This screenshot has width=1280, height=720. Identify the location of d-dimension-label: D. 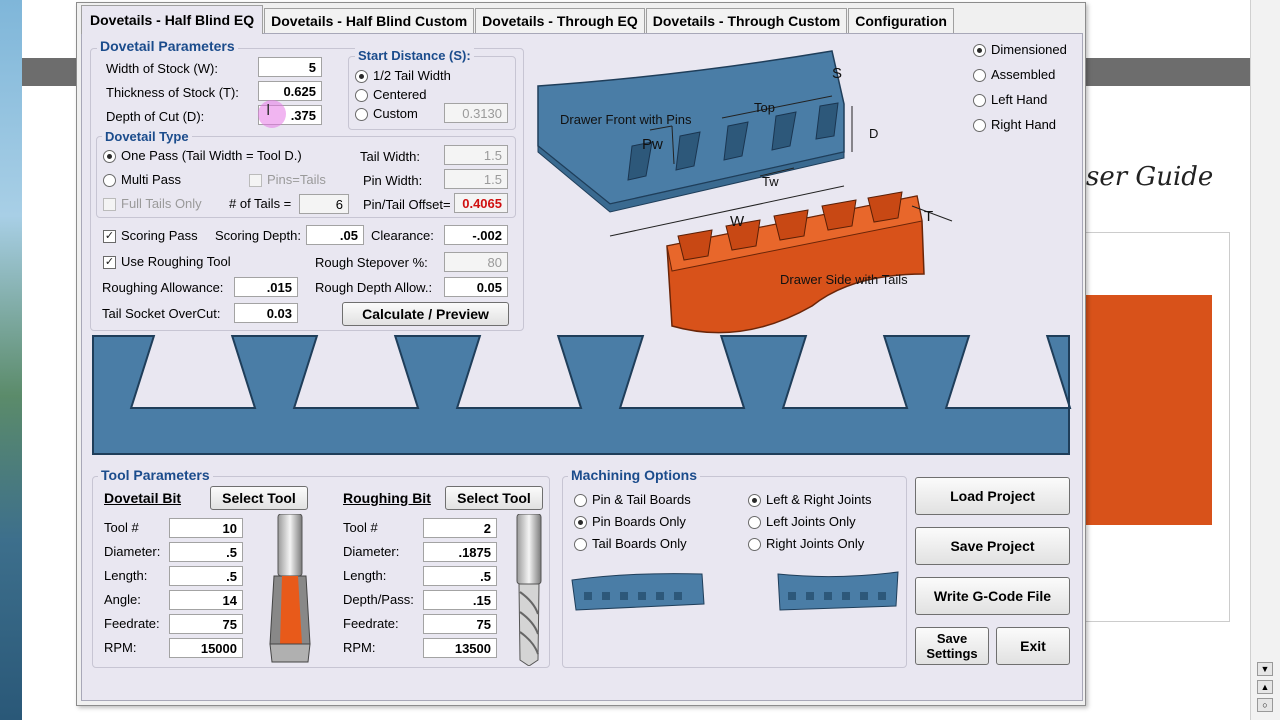
(873, 133).